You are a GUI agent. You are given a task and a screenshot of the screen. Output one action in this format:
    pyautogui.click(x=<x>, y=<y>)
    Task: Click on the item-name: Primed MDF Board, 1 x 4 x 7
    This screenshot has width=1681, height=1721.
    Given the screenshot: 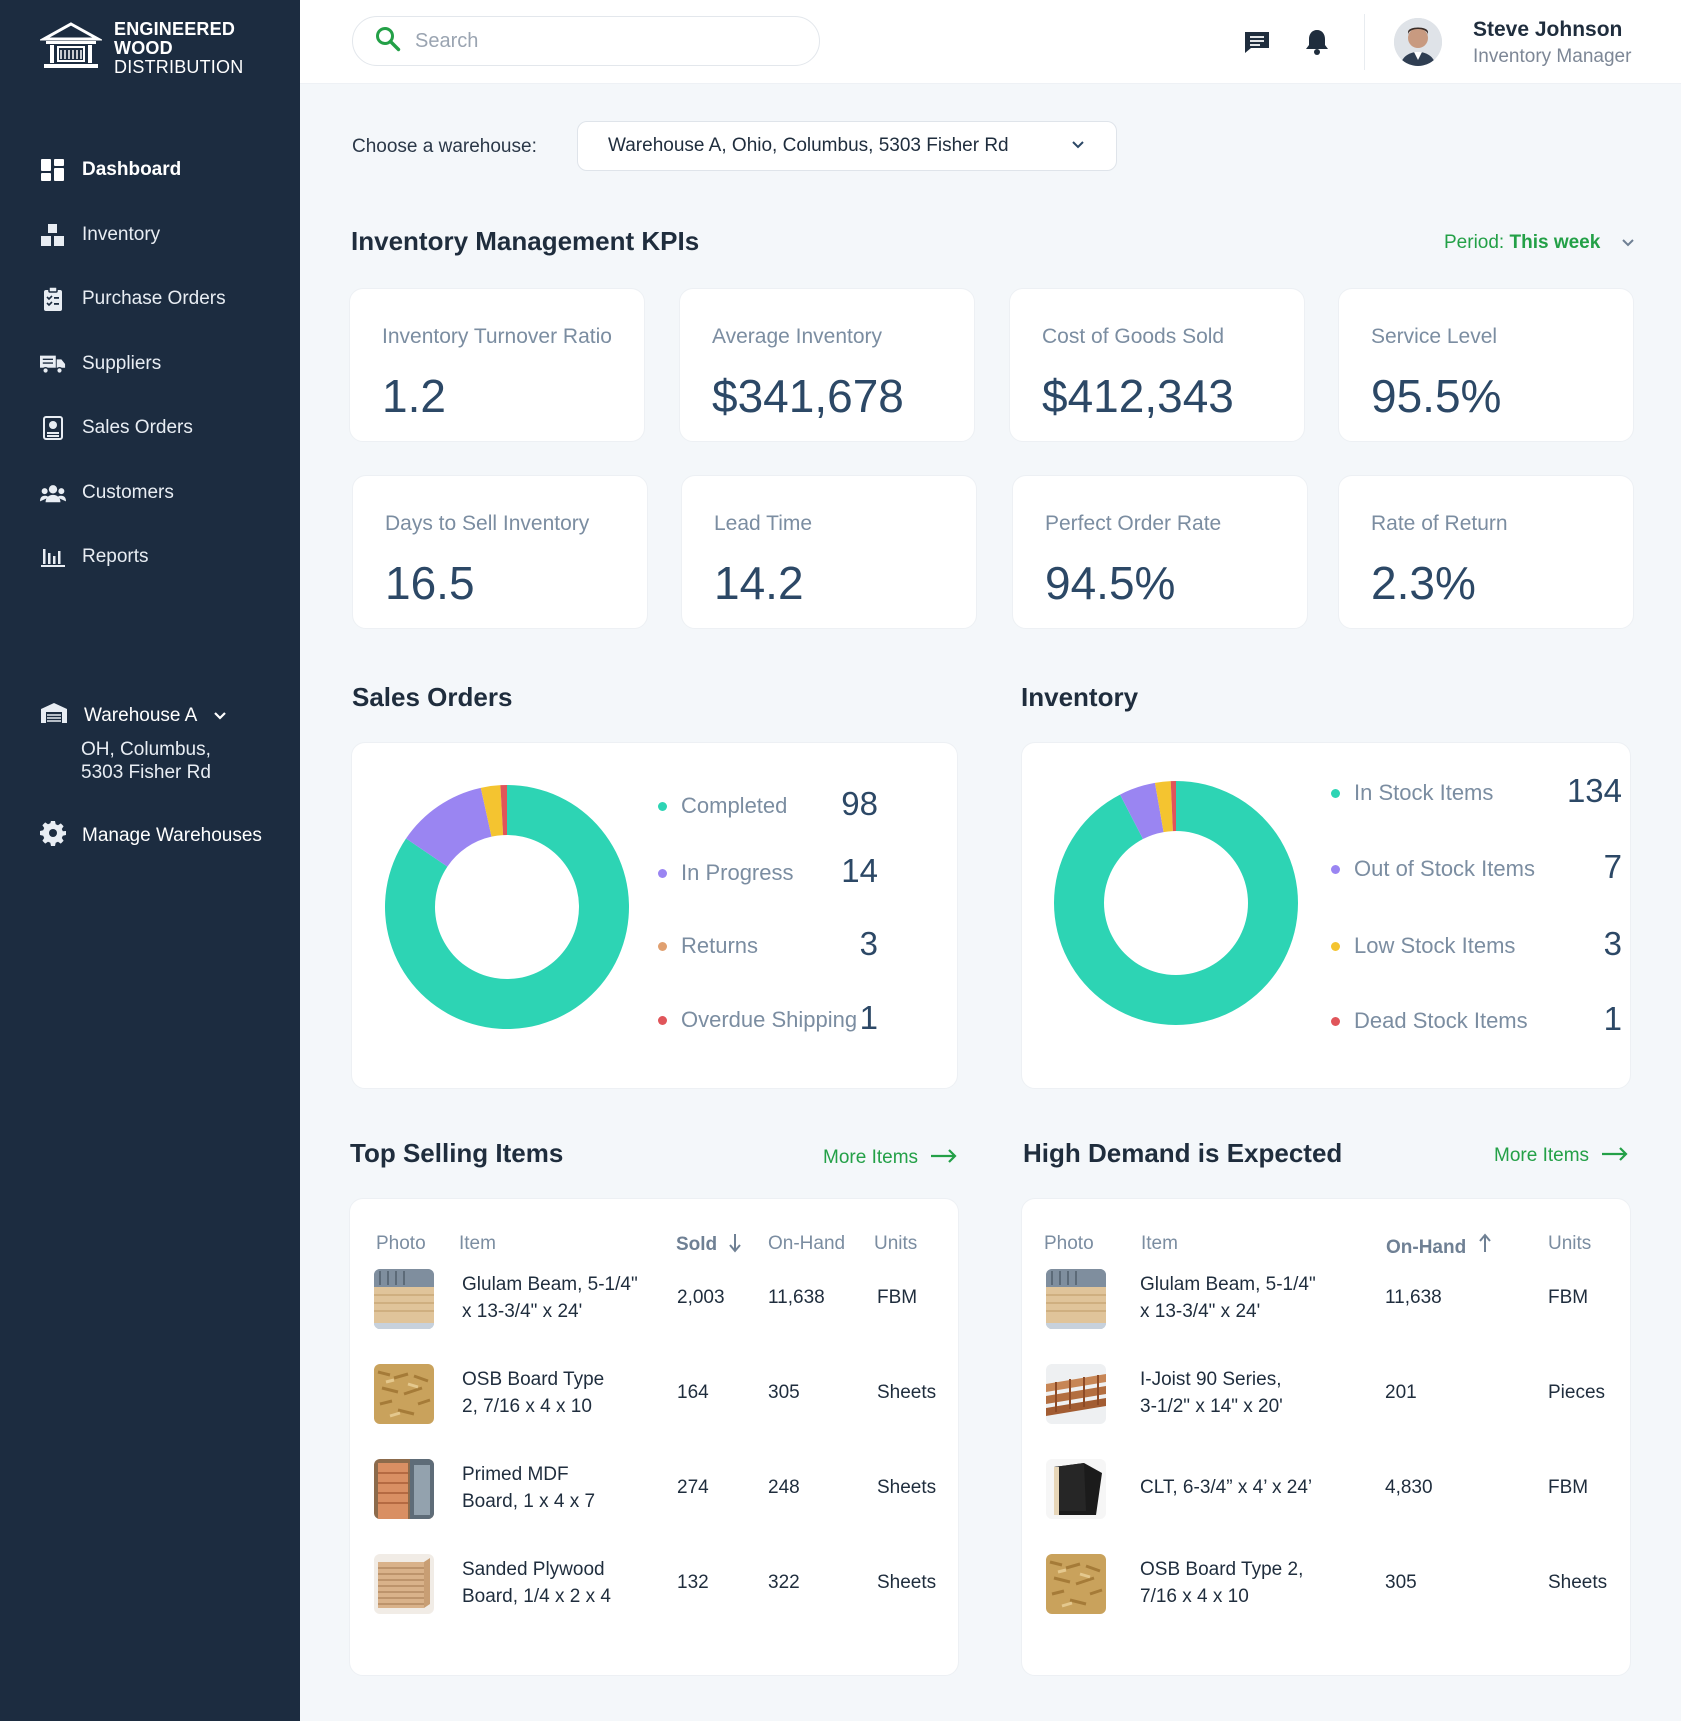 What is the action you would take?
    pyautogui.click(x=528, y=1488)
    